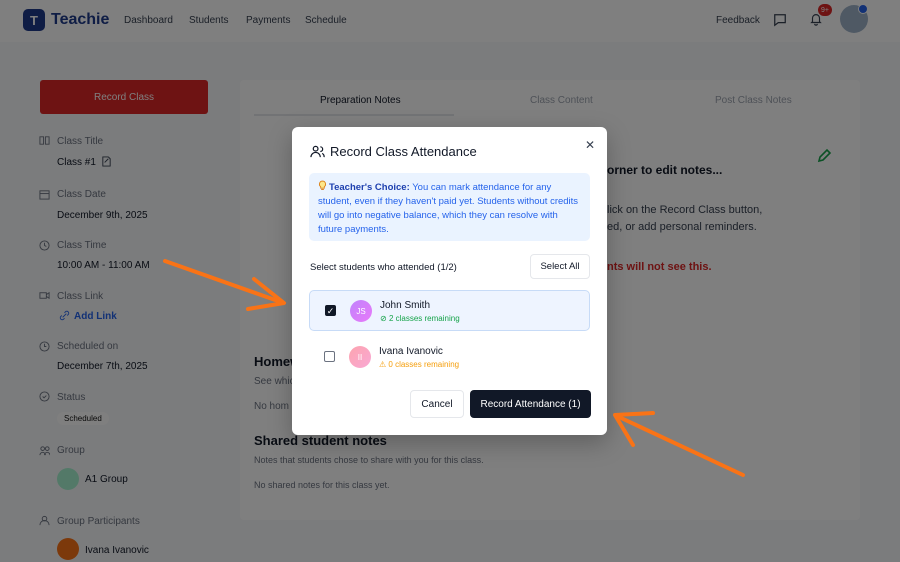  Describe the element at coordinates (437, 404) in the screenshot. I see `cancel-button: Cancel` at that location.